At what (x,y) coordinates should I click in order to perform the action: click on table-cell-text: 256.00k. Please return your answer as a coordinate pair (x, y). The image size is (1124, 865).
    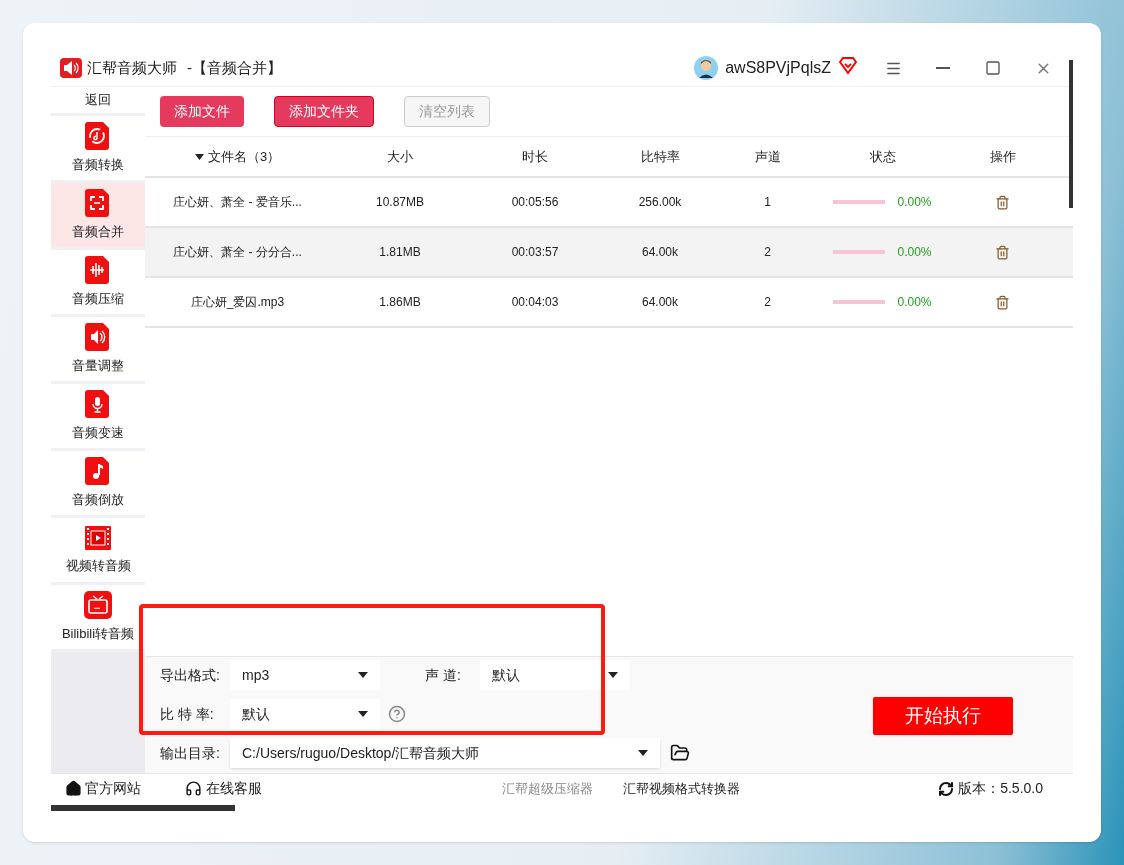
    Looking at the image, I should click on (660, 202).